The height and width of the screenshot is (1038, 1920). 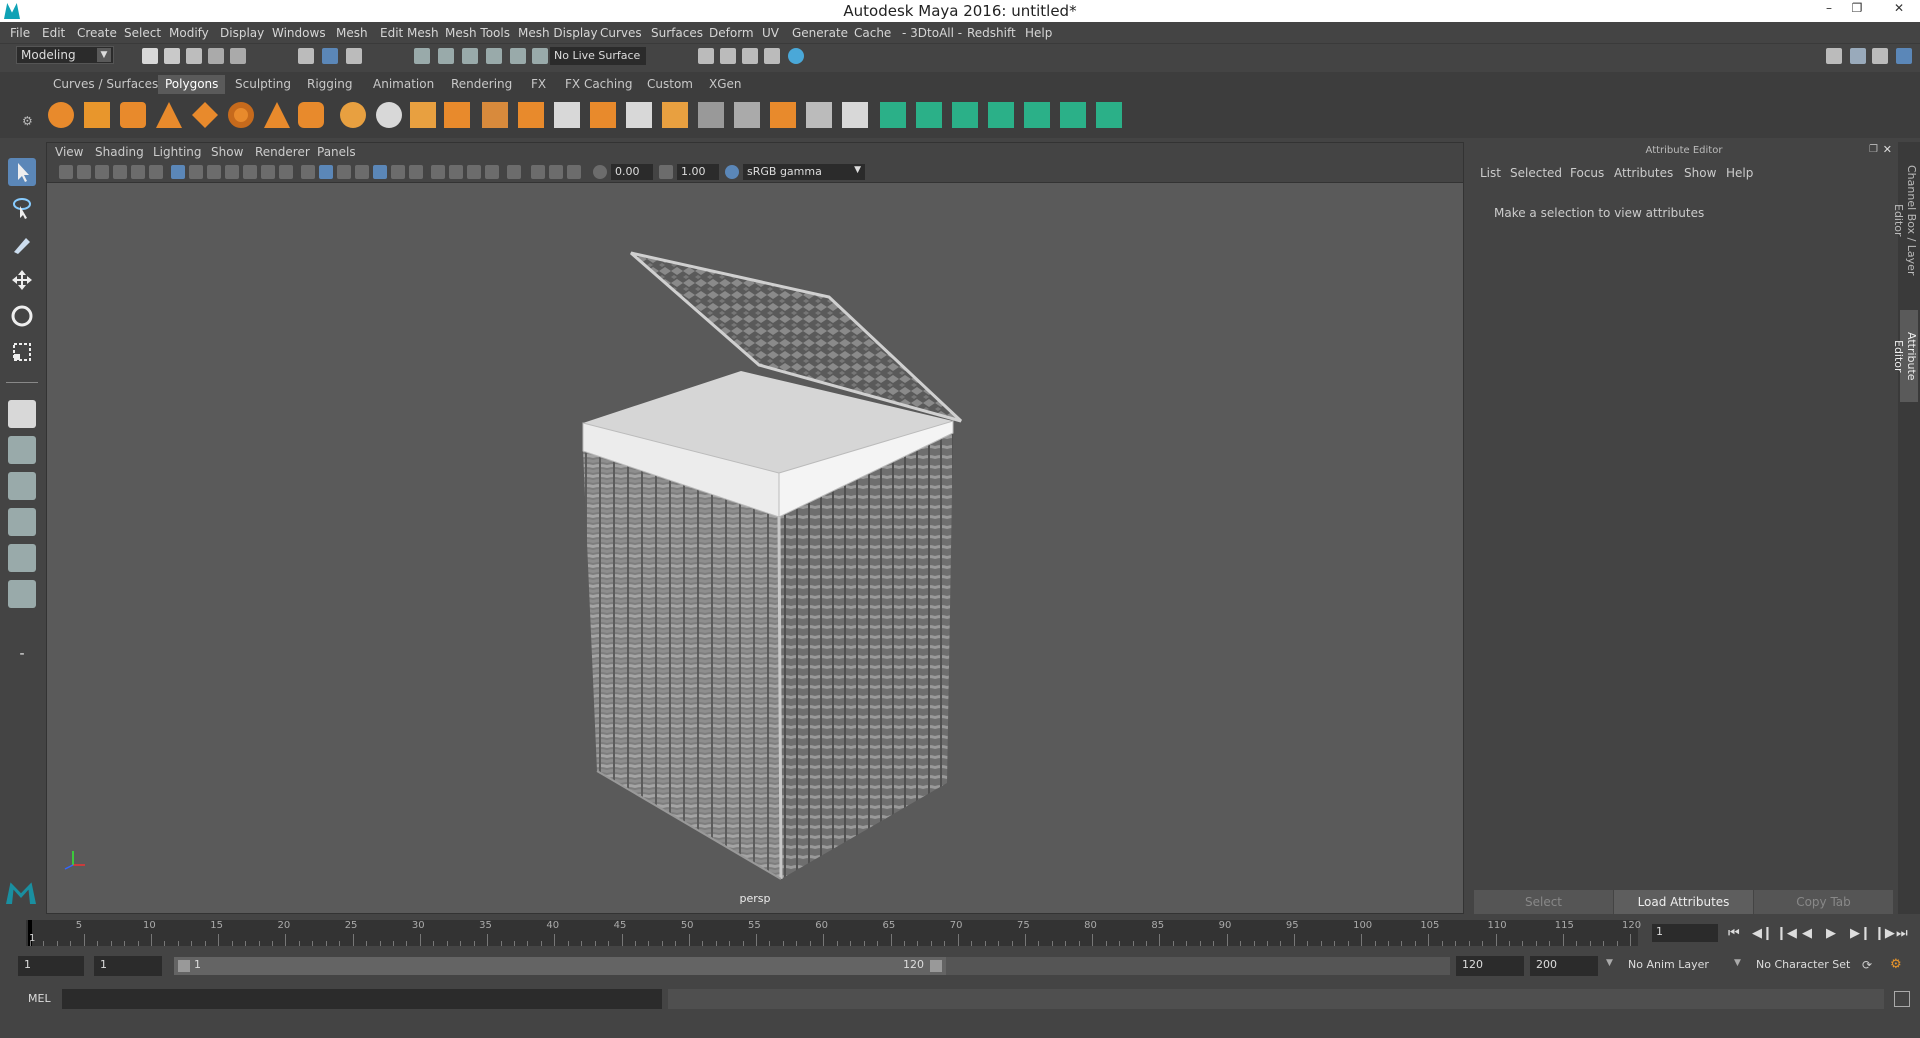 I want to click on color-management-icon, so click(x=732, y=172).